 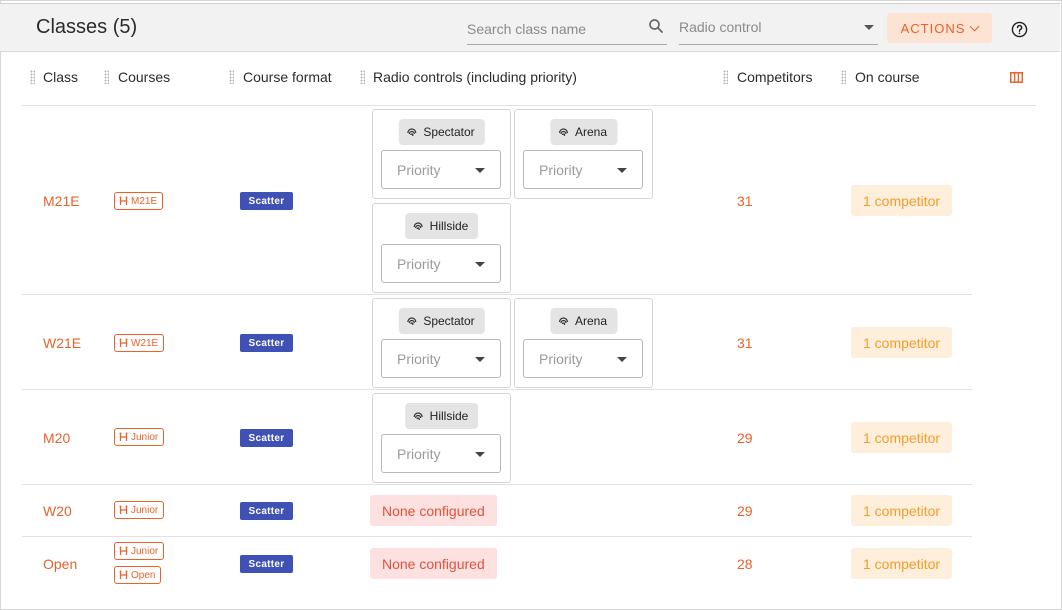 What do you see at coordinates (778, 29) in the screenshot?
I see `radio-control-select: Radio control` at bounding box center [778, 29].